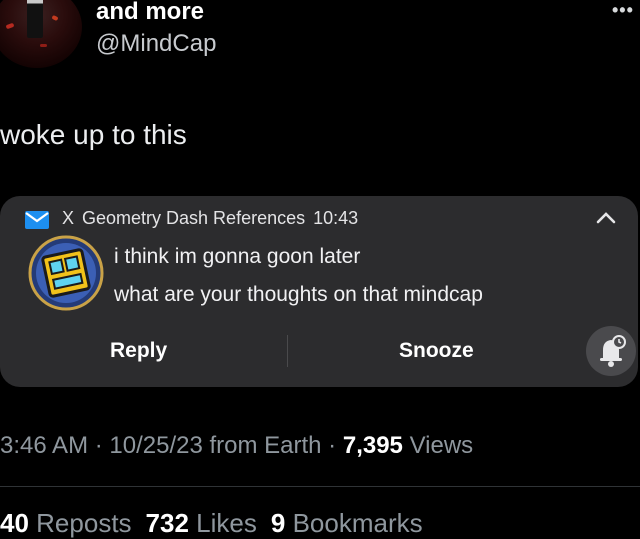  Describe the element at coordinates (44, 445) in the screenshot. I see `tweet-time: 3:46 AM` at that location.